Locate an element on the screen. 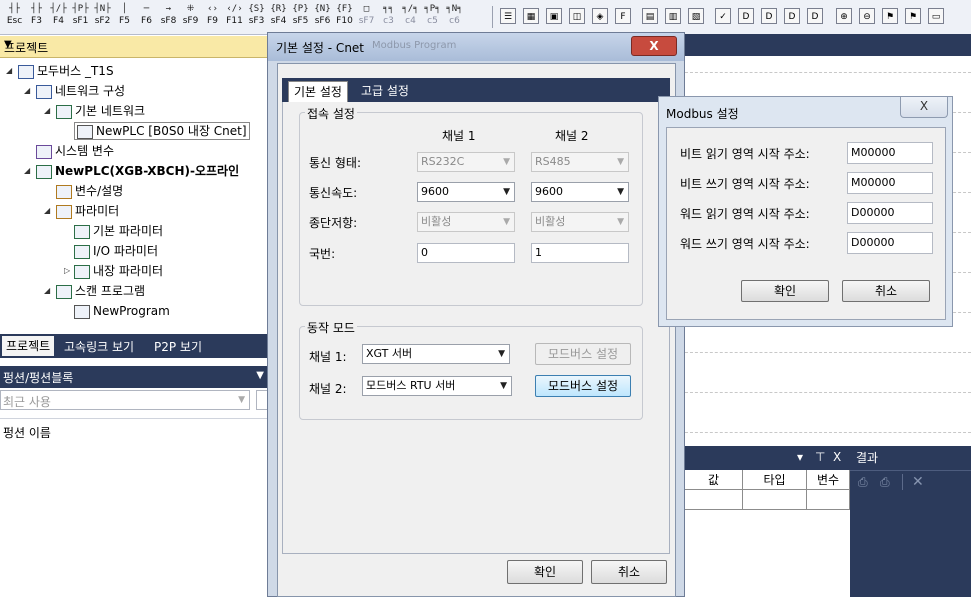 This screenshot has width=971, height=598. panel-pin-icon: ⊤ is located at coordinates (820, 457).